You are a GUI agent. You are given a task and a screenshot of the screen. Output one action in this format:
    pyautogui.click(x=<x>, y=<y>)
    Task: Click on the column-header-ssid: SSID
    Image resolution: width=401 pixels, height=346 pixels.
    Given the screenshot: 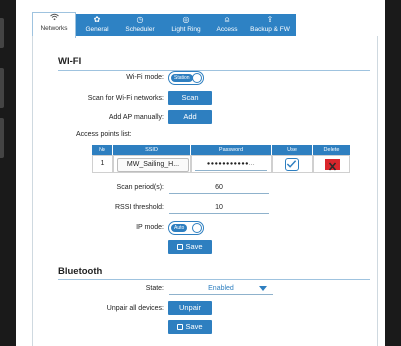 What is the action you would take?
    pyautogui.click(x=151, y=150)
    